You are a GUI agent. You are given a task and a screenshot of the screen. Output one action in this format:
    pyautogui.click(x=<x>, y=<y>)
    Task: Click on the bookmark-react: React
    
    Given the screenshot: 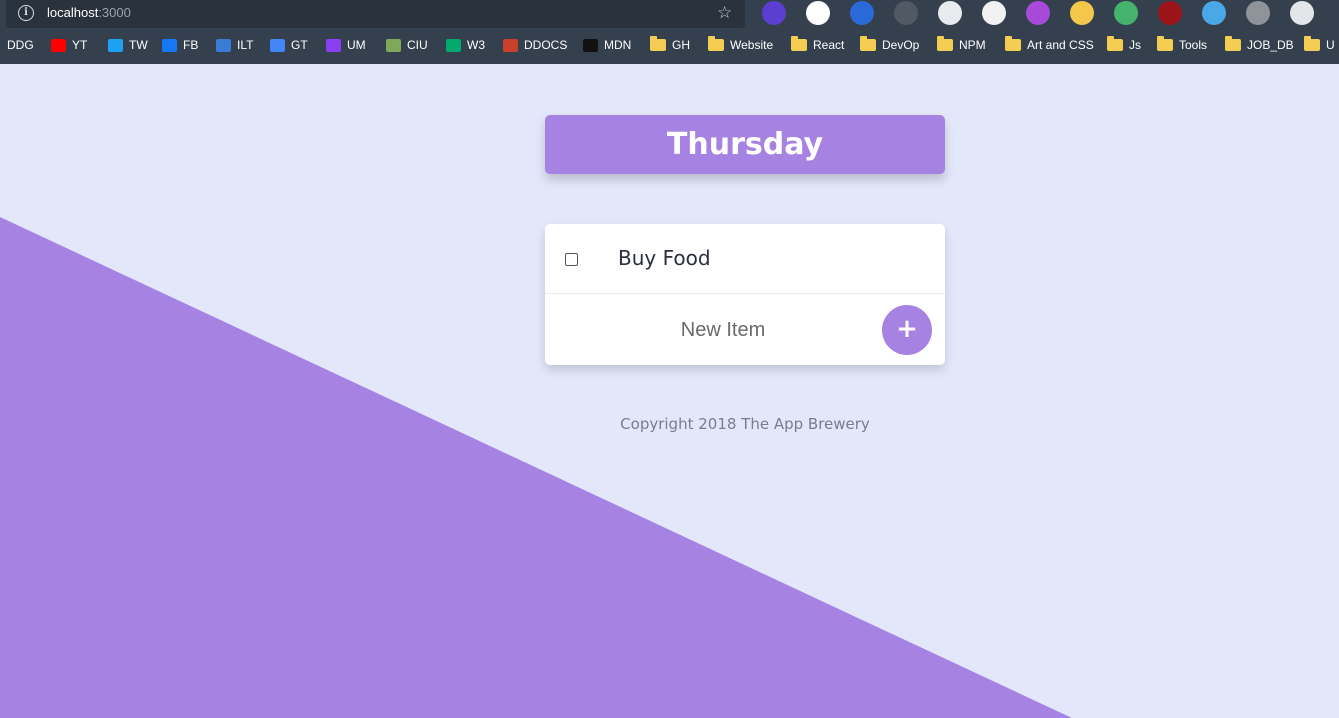 What is the action you would take?
    pyautogui.click(x=817, y=45)
    